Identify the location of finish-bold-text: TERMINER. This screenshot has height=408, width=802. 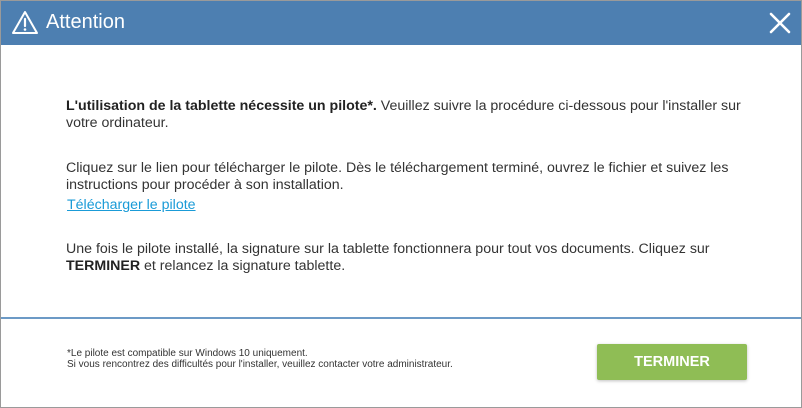
(103, 266).